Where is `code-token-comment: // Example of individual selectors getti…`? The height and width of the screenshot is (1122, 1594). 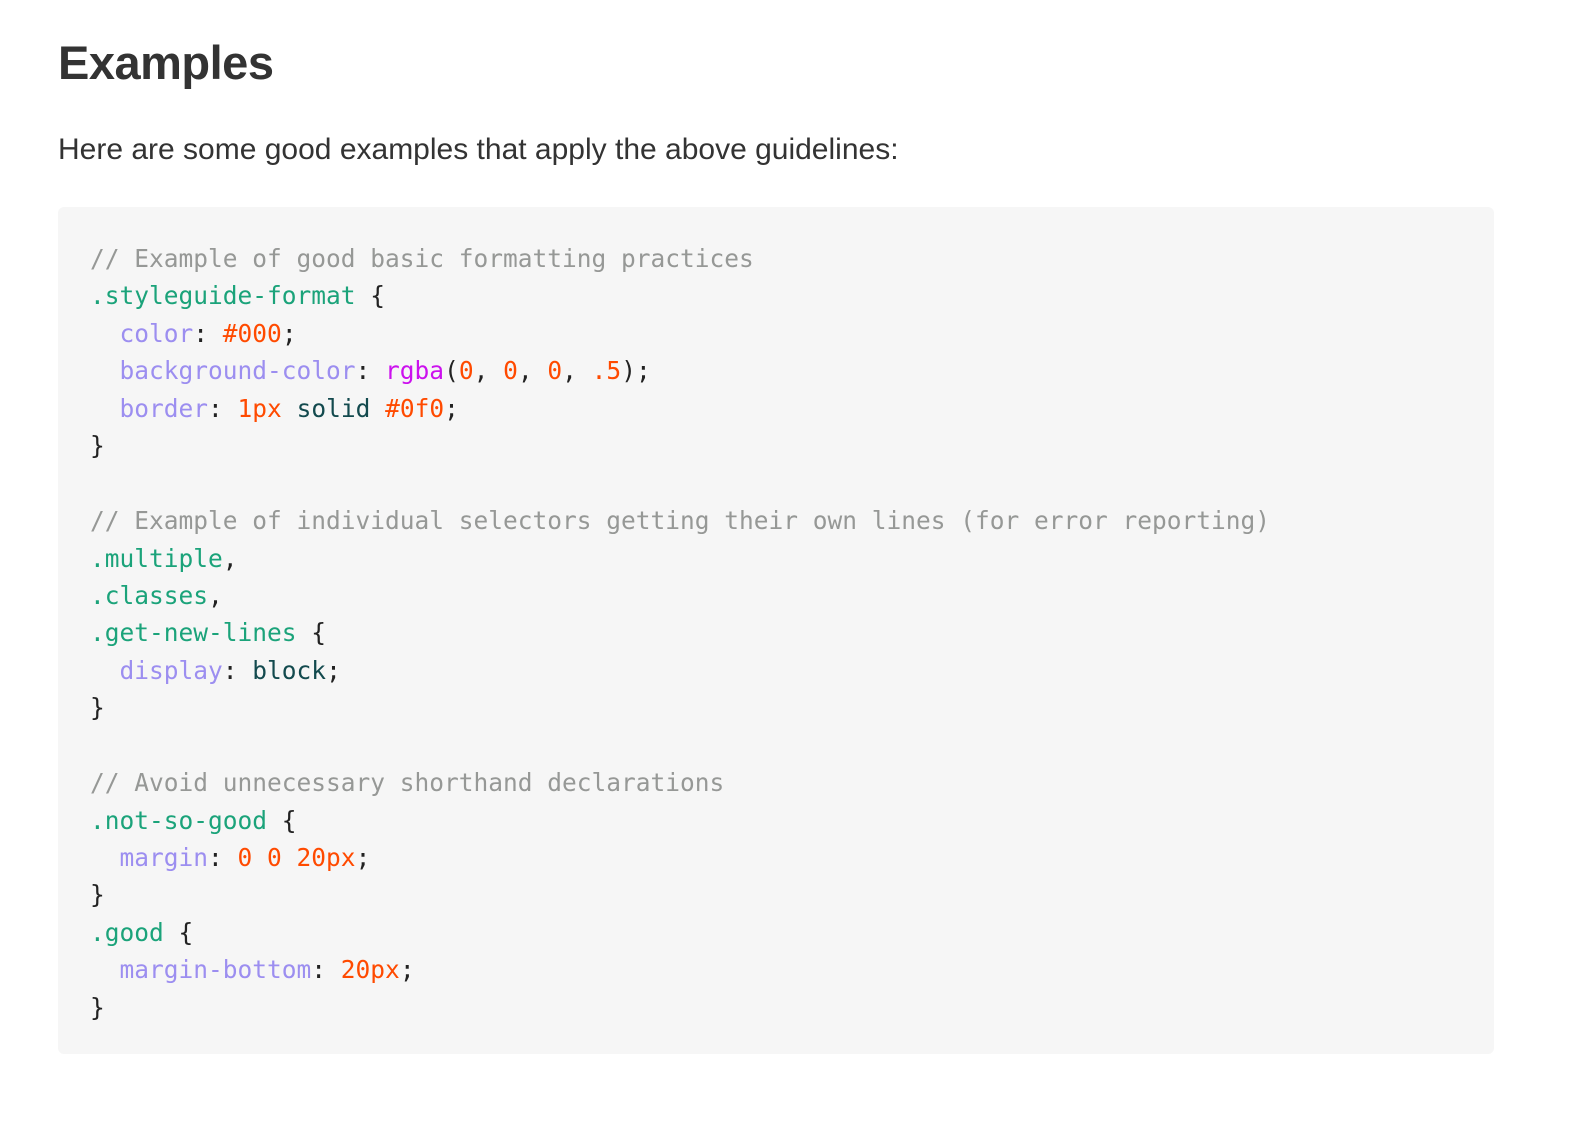
code-token-comment: // Example of individual selectors getti… is located at coordinates (680, 521).